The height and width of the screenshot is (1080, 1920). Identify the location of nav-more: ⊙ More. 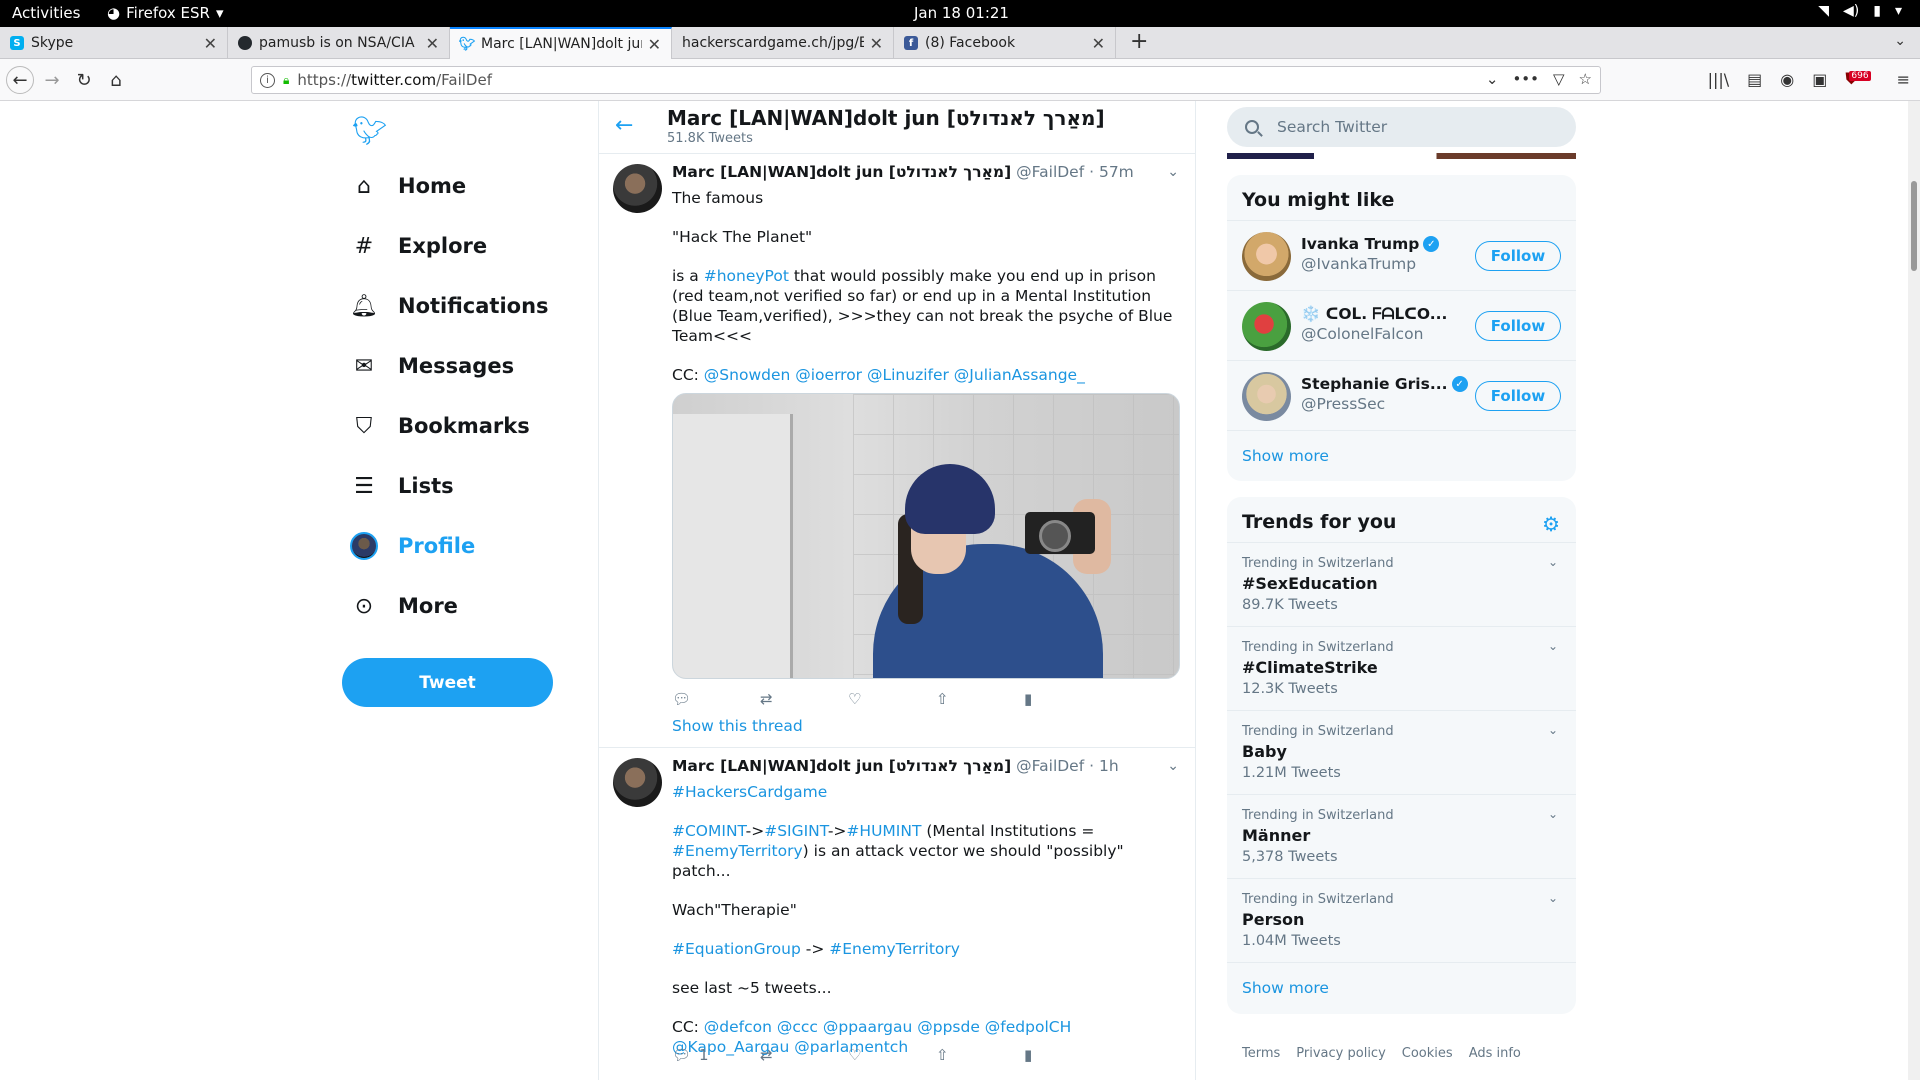
(404, 606).